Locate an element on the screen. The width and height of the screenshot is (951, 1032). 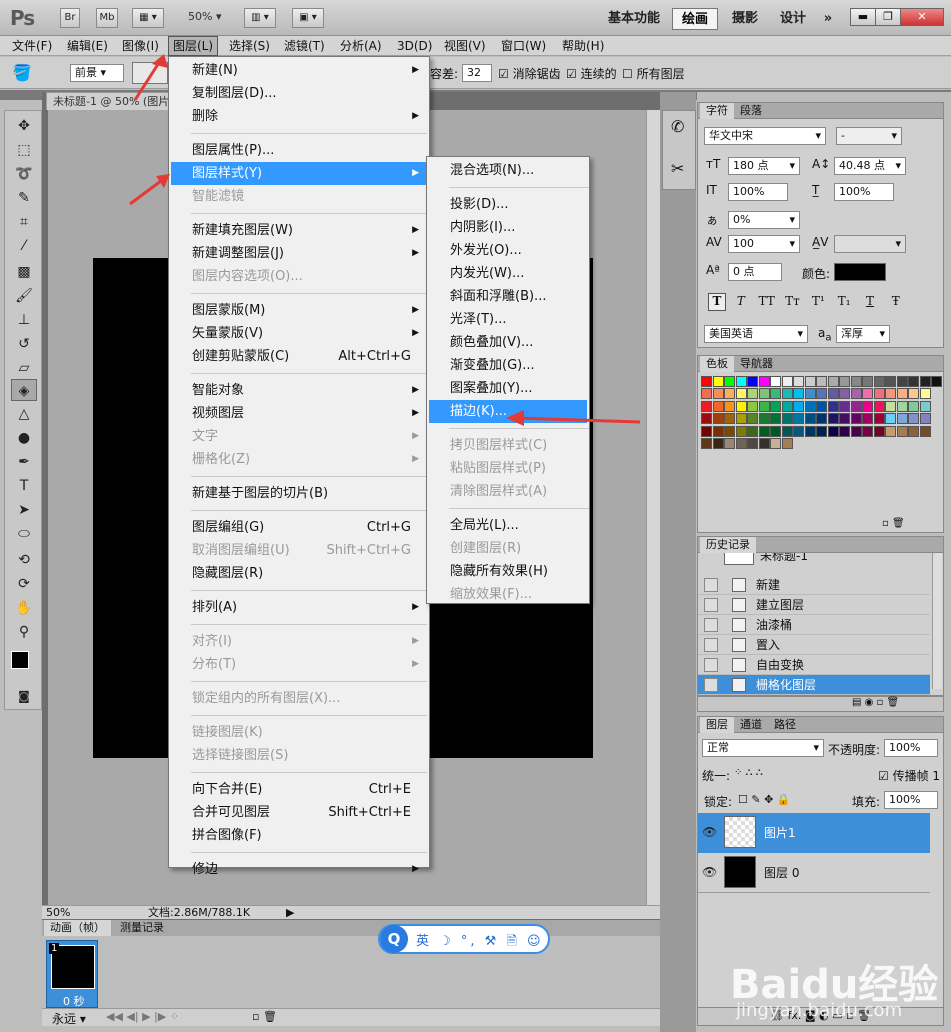
layer-row-layer0: 👁 图层 0 is located at coordinates (814, 873).